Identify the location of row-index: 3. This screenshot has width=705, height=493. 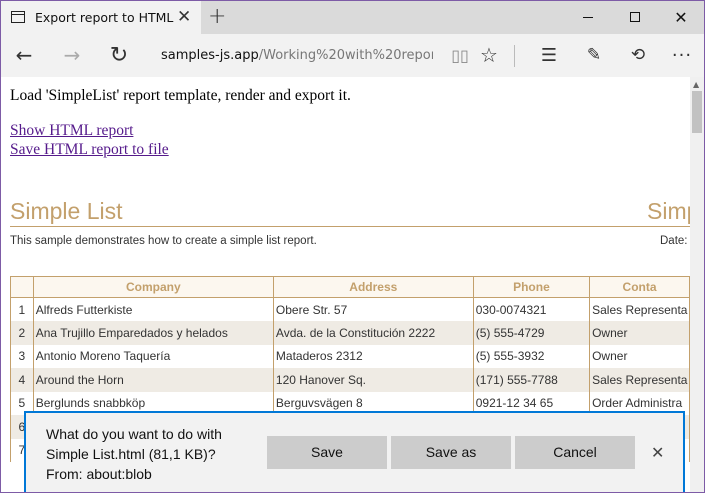
(22, 356).